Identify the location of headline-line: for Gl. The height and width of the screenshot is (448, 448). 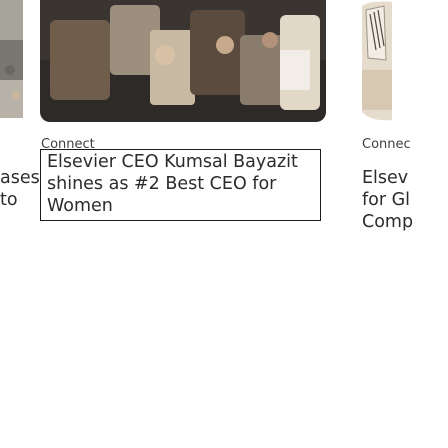
(386, 200).